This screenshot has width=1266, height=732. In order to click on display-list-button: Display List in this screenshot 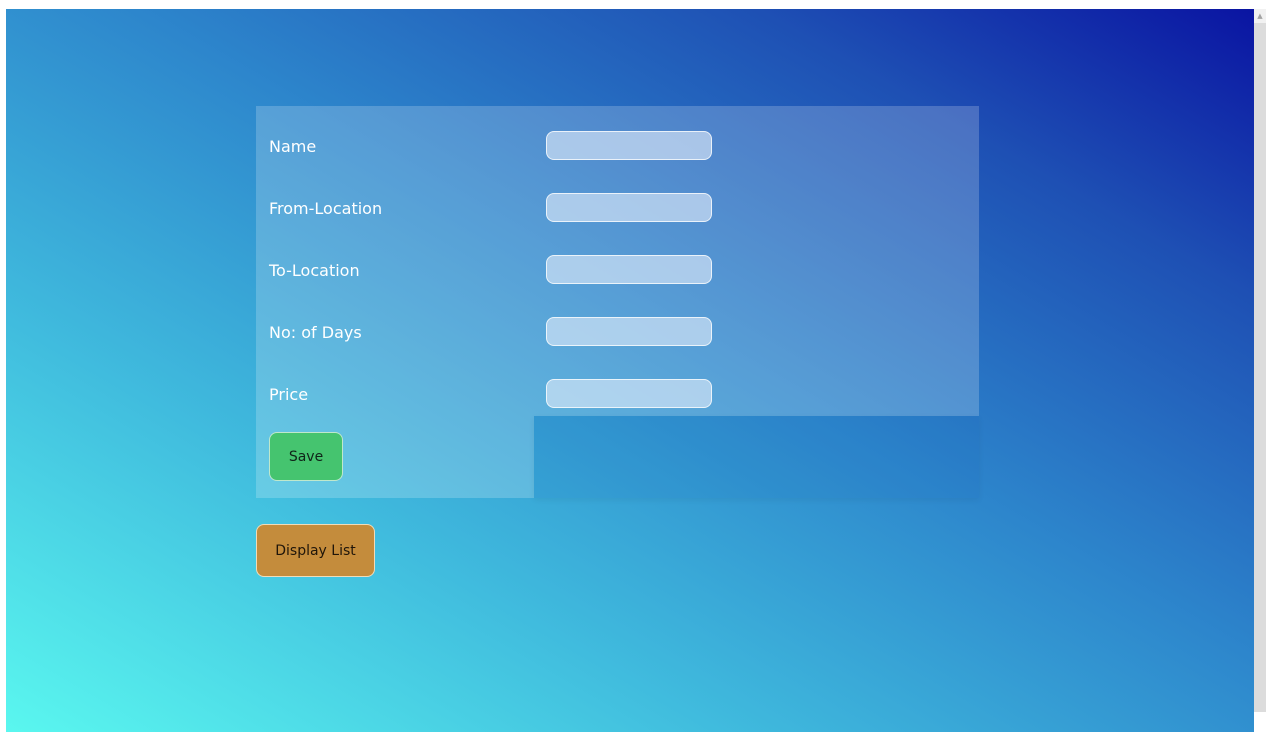, I will do `click(315, 550)`.